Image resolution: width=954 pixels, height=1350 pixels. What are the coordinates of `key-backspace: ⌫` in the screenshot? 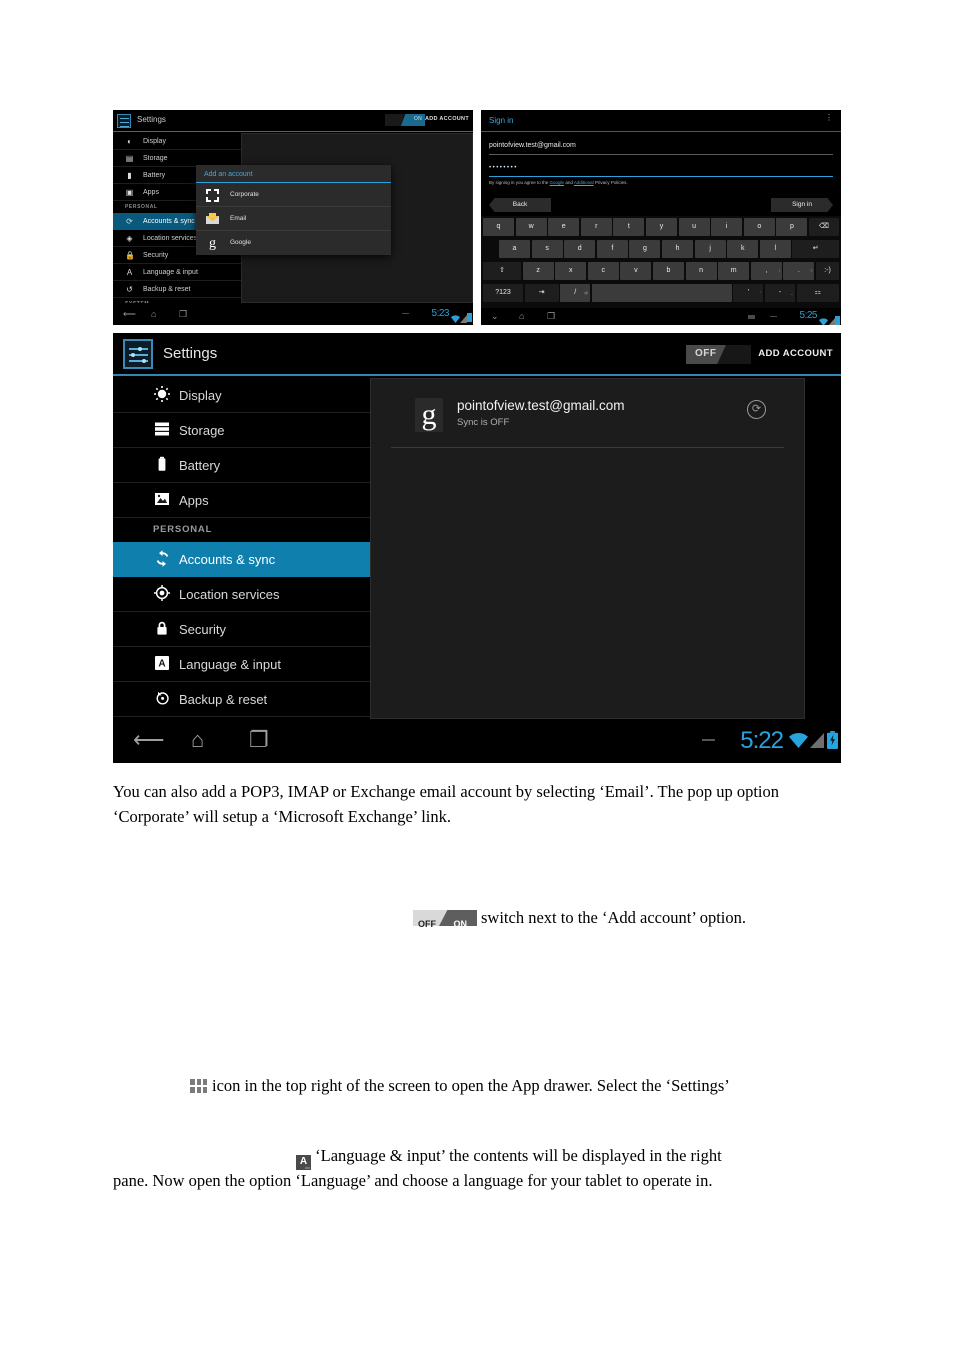 It's located at (824, 227).